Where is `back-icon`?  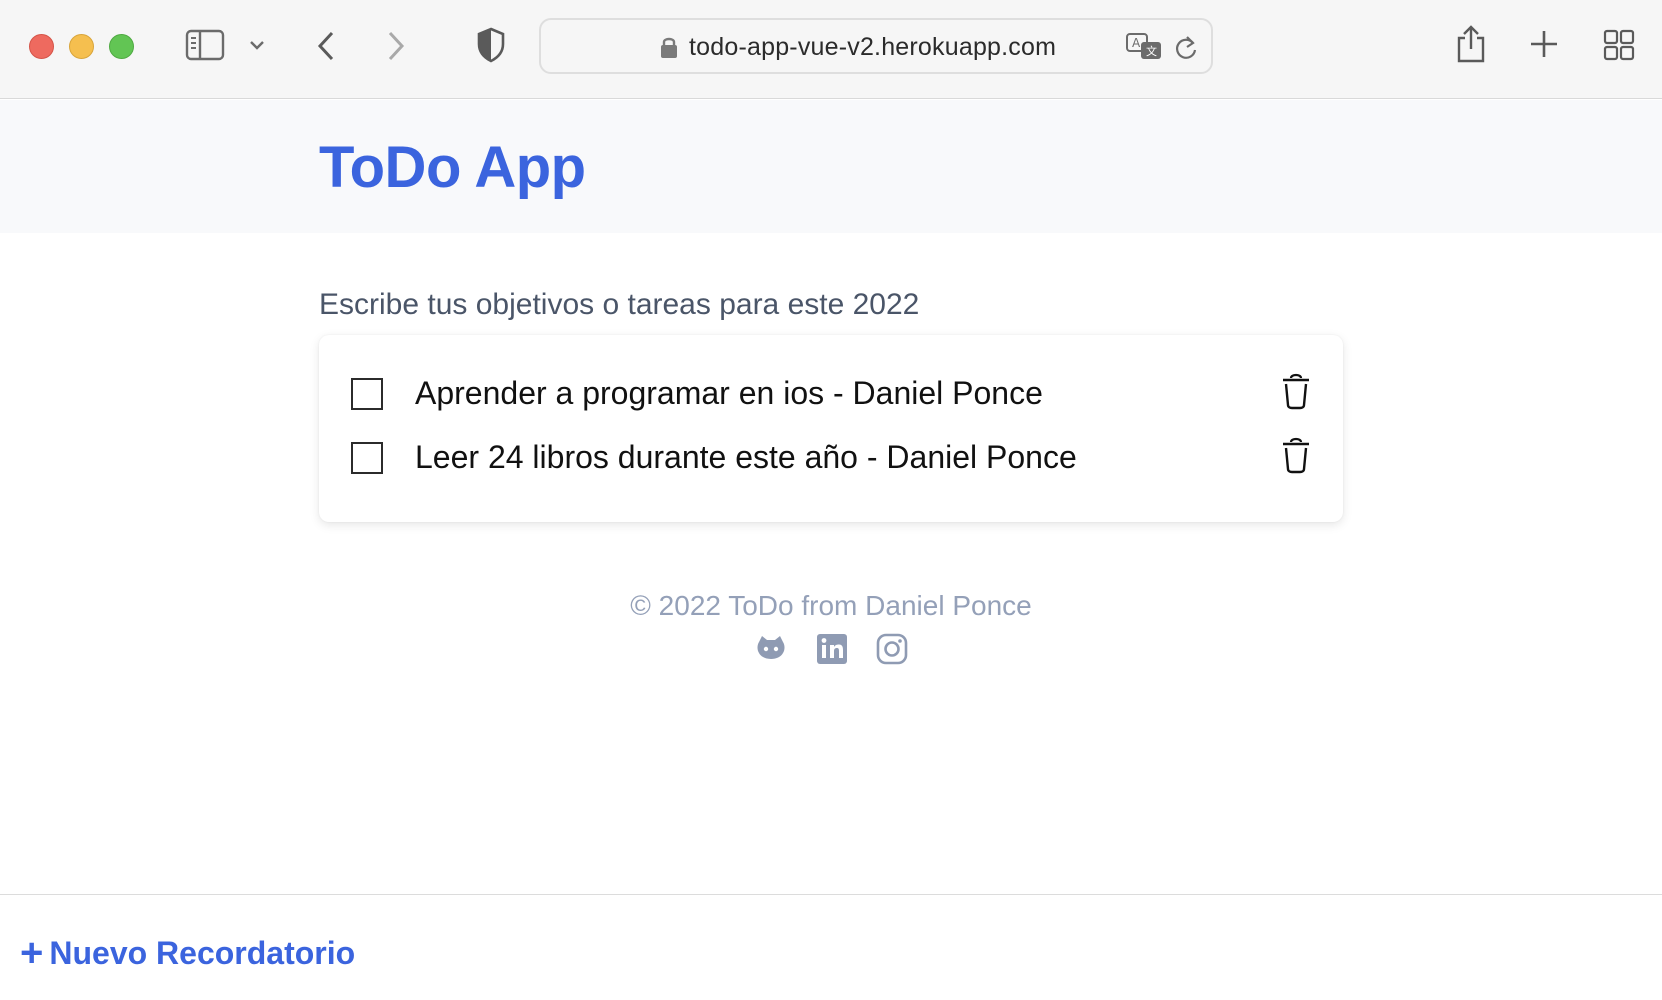
back-icon is located at coordinates (326, 46).